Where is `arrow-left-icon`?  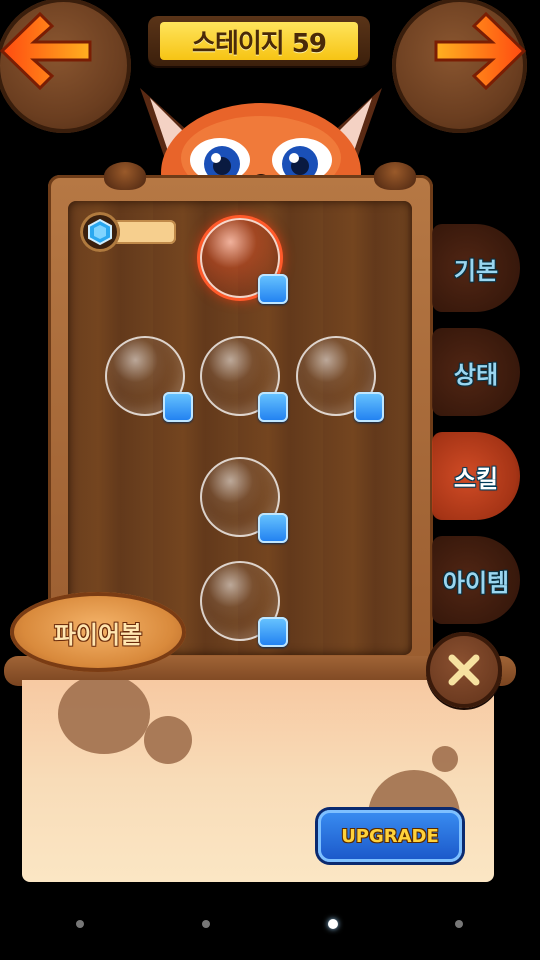
arrow-left-icon is located at coordinates (46, 51).